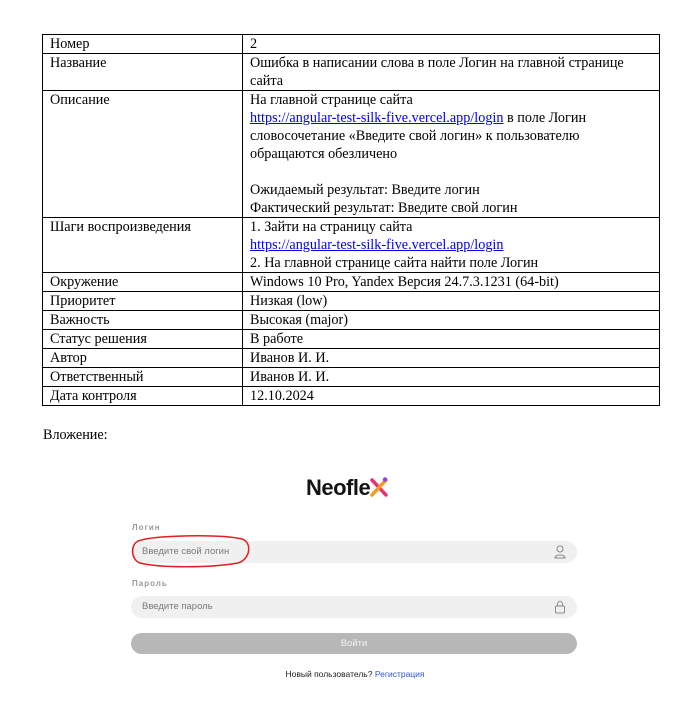 This screenshot has height=726, width=691. Describe the element at coordinates (331, 227) in the screenshot. I see `step-1: 1. Зайти на страницу сайта` at that location.